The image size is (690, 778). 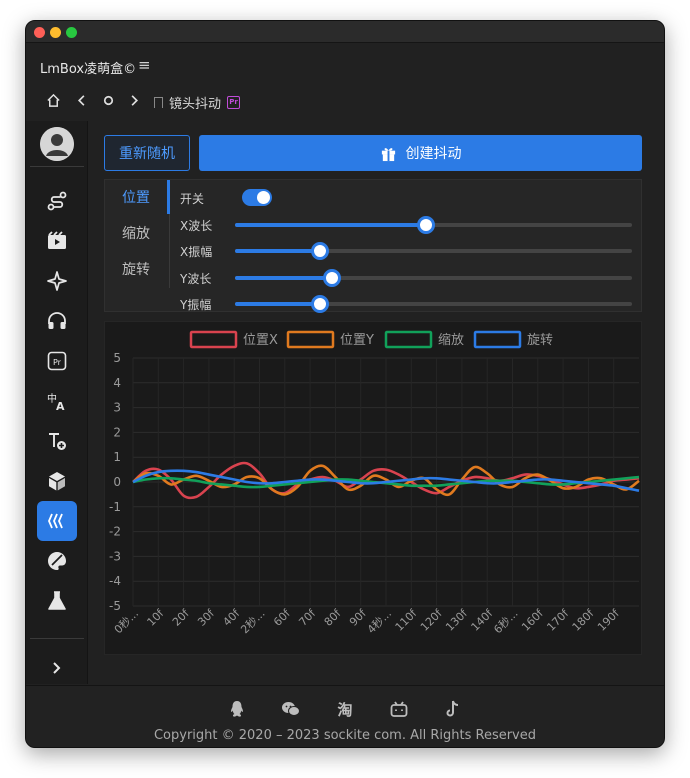 I want to click on y-tick-label: -5, so click(x=115, y=606).